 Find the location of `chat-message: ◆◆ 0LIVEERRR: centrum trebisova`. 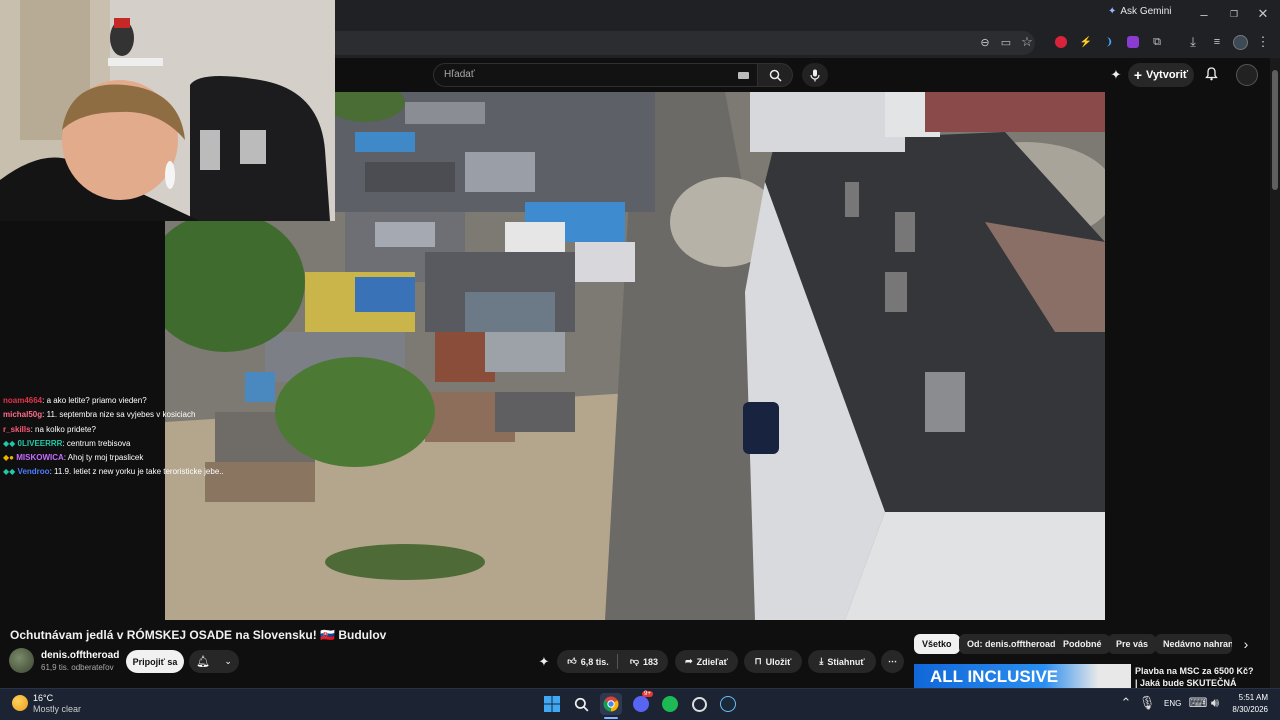

chat-message: ◆◆ 0LIVEERRR: centrum trebisova is located at coordinates (67, 443).